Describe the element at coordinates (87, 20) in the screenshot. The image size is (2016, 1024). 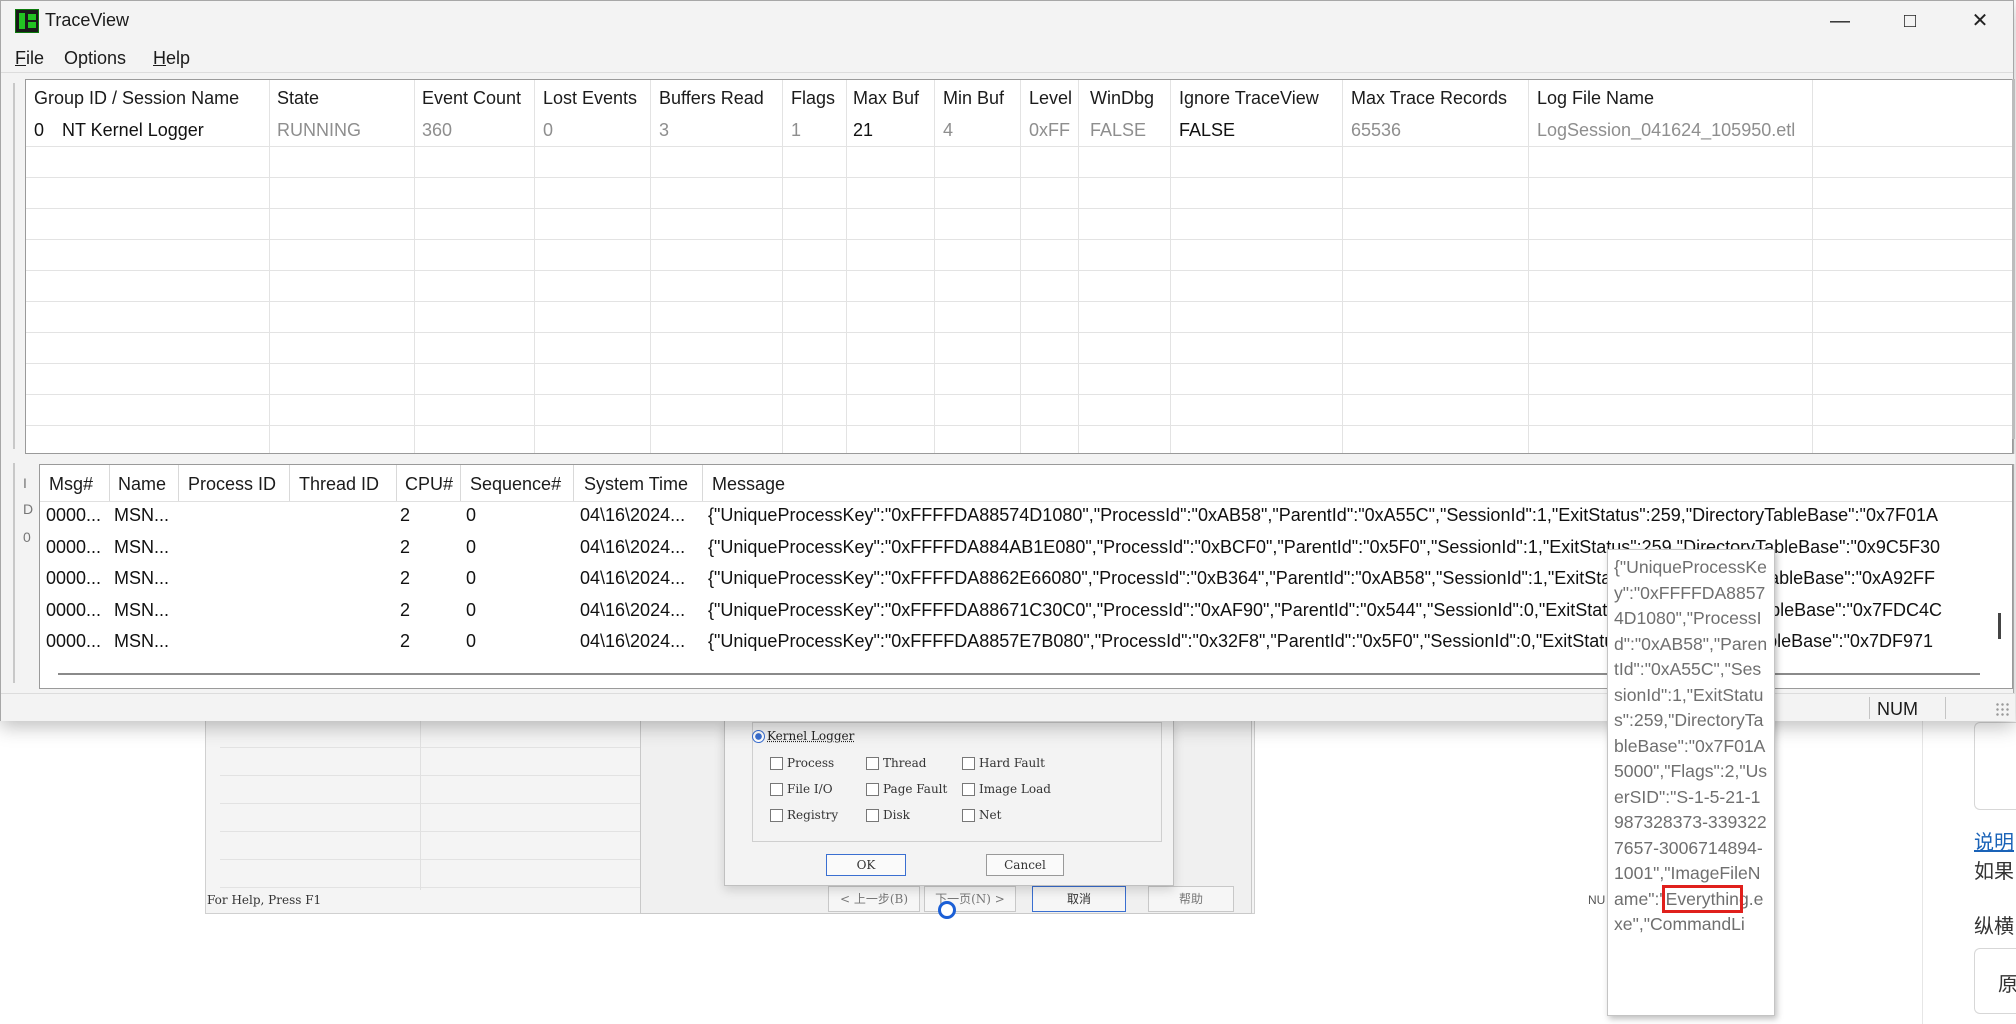
I see `window-title: TraceView` at that location.